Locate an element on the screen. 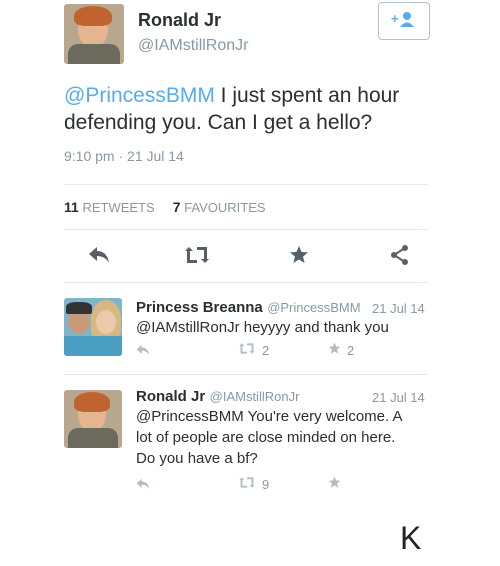 The height and width of the screenshot is (566, 500). retweet-count: 11 is located at coordinates (71, 207).